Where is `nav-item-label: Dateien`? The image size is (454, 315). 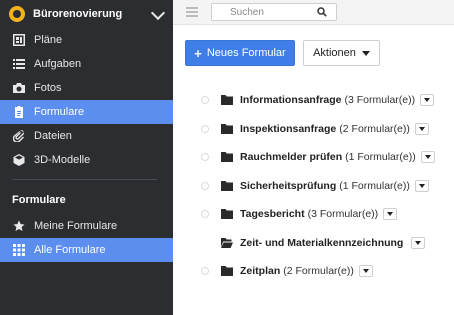
nav-item-label: Dateien is located at coordinates (53, 136).